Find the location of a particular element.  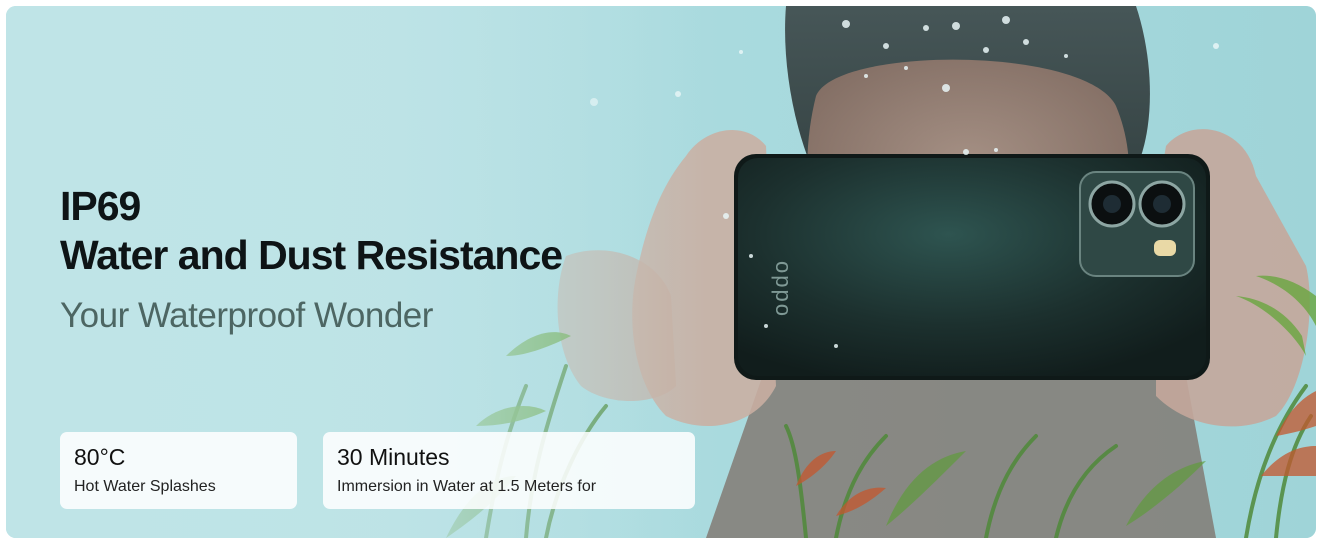

feature-description: Hot Water Splashes is located at coordinates (145, 486).